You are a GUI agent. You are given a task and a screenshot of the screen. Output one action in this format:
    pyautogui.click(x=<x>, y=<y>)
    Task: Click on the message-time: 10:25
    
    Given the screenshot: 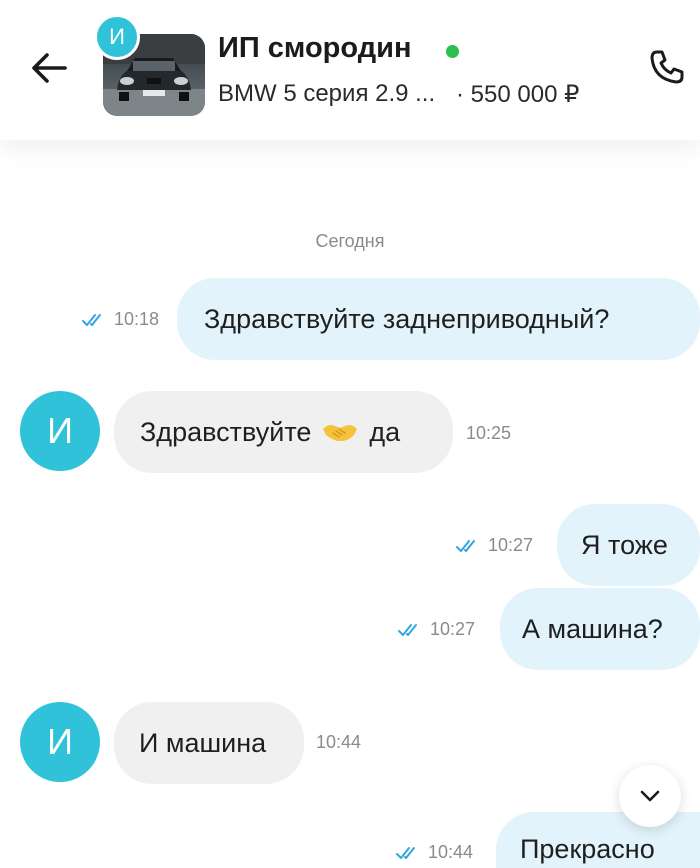 What is the action you would take?
    pyautogui.click(x=489, y=433)
    